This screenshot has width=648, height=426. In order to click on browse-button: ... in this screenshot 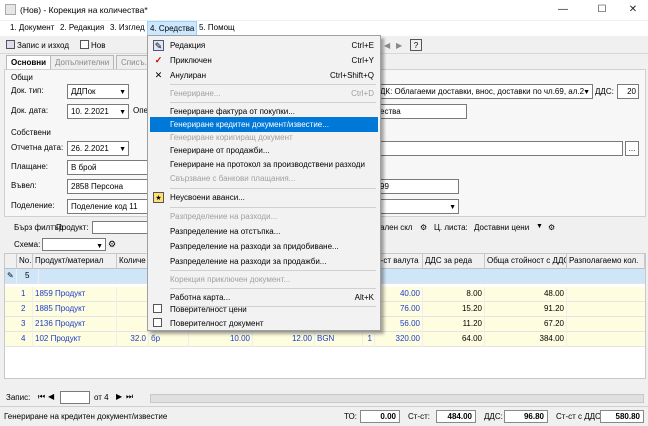, I will do `click(632, 148)`.